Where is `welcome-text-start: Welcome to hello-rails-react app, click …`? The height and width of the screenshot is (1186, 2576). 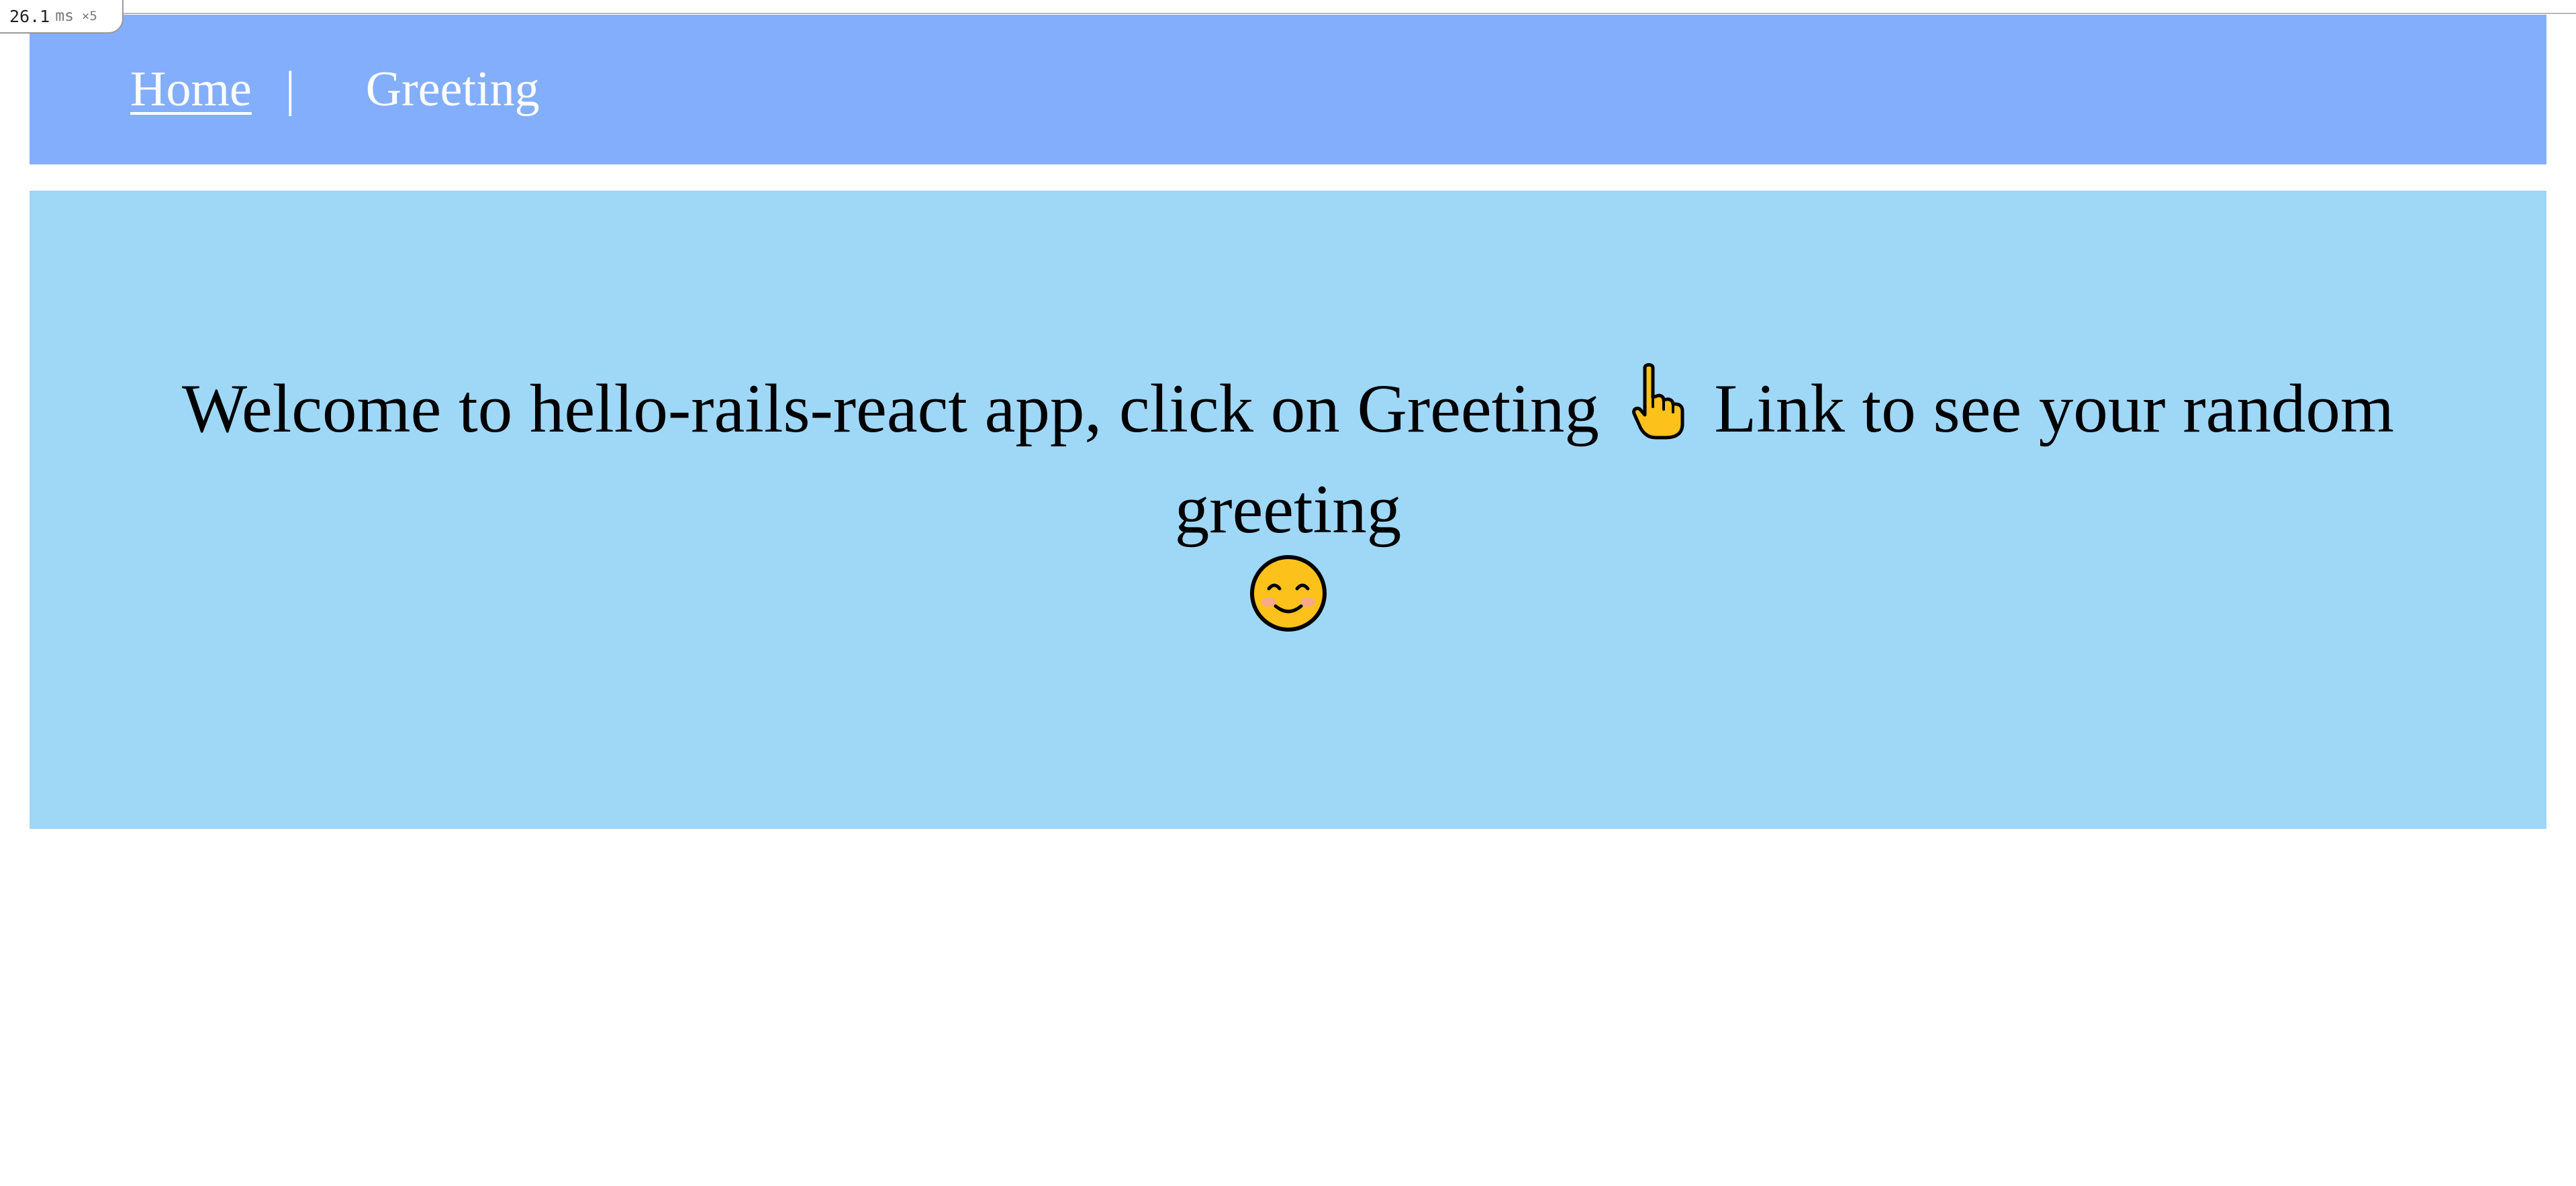
welcome-text-start: Welcome to hello-rails-react app, click … is located at coordinates (890, 409).